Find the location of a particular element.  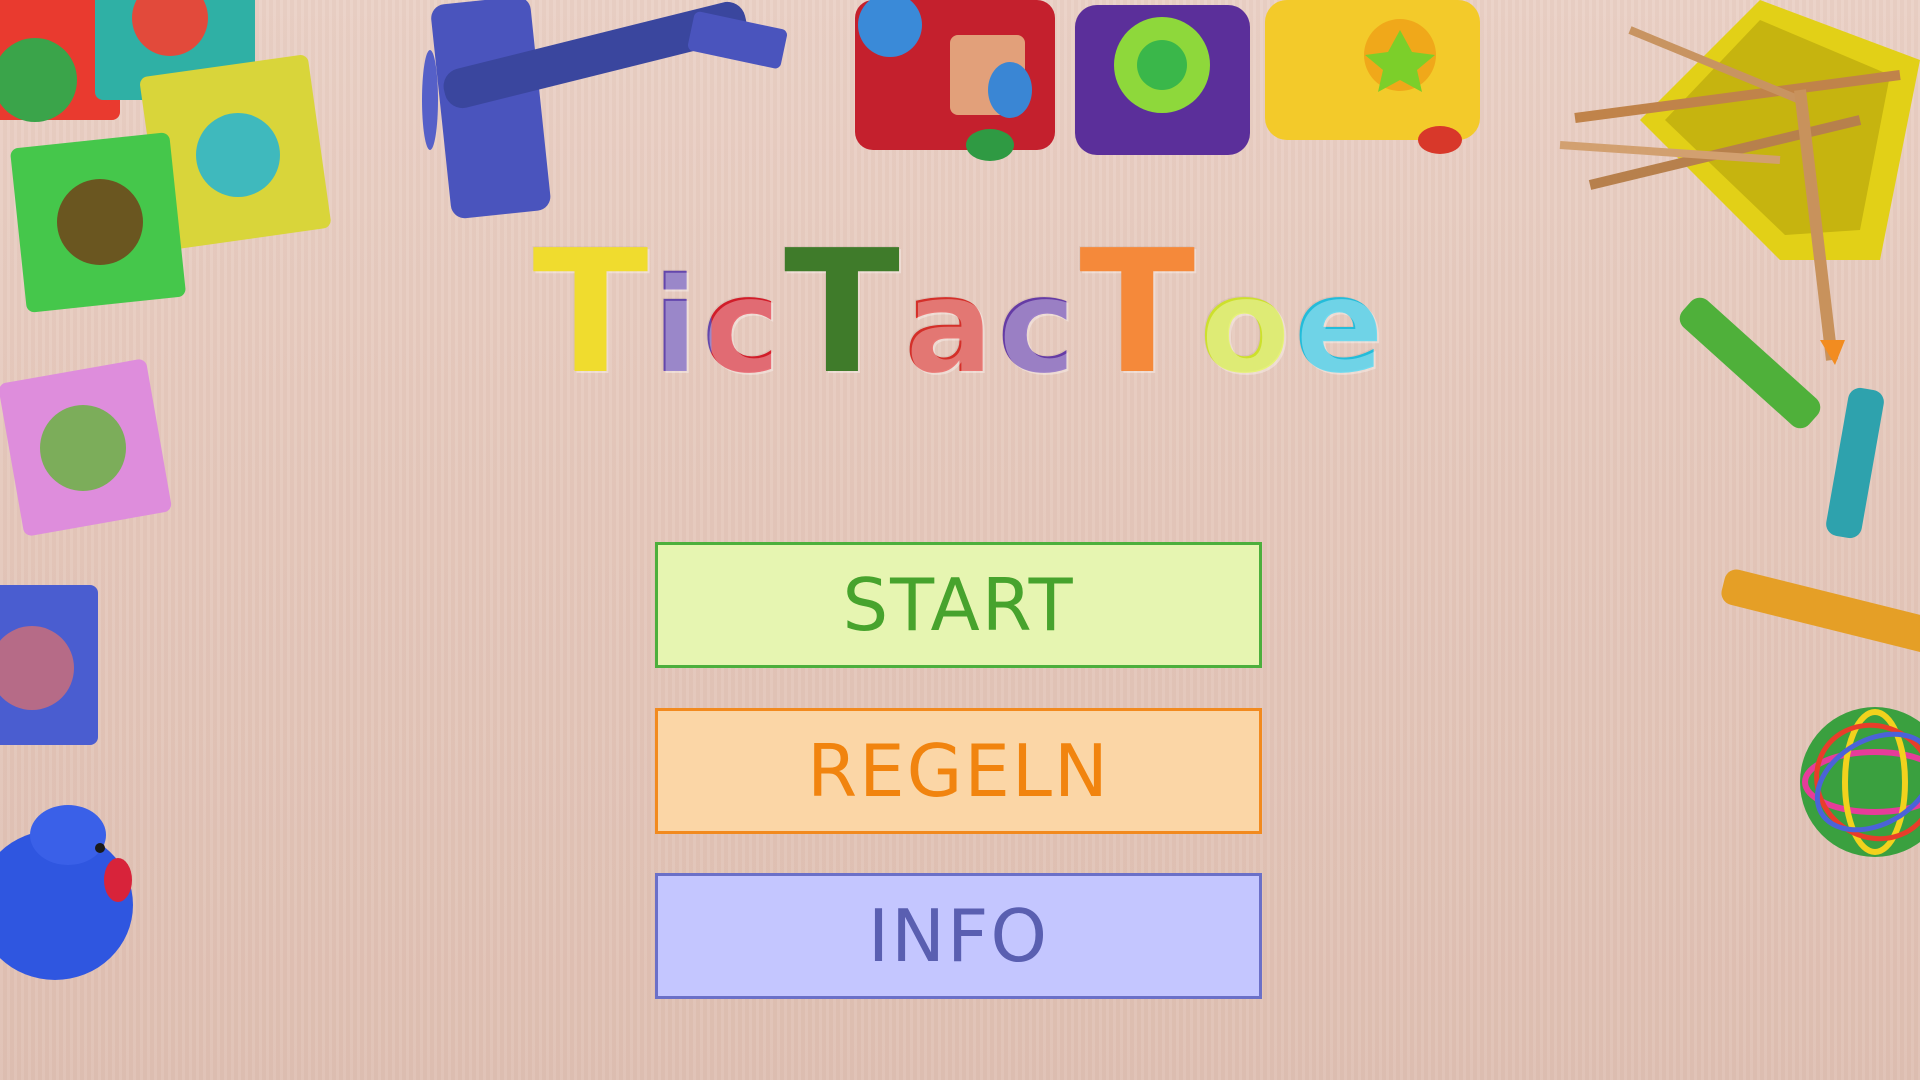

title-letters-oe: oe is located at coordinates (1293, 326).